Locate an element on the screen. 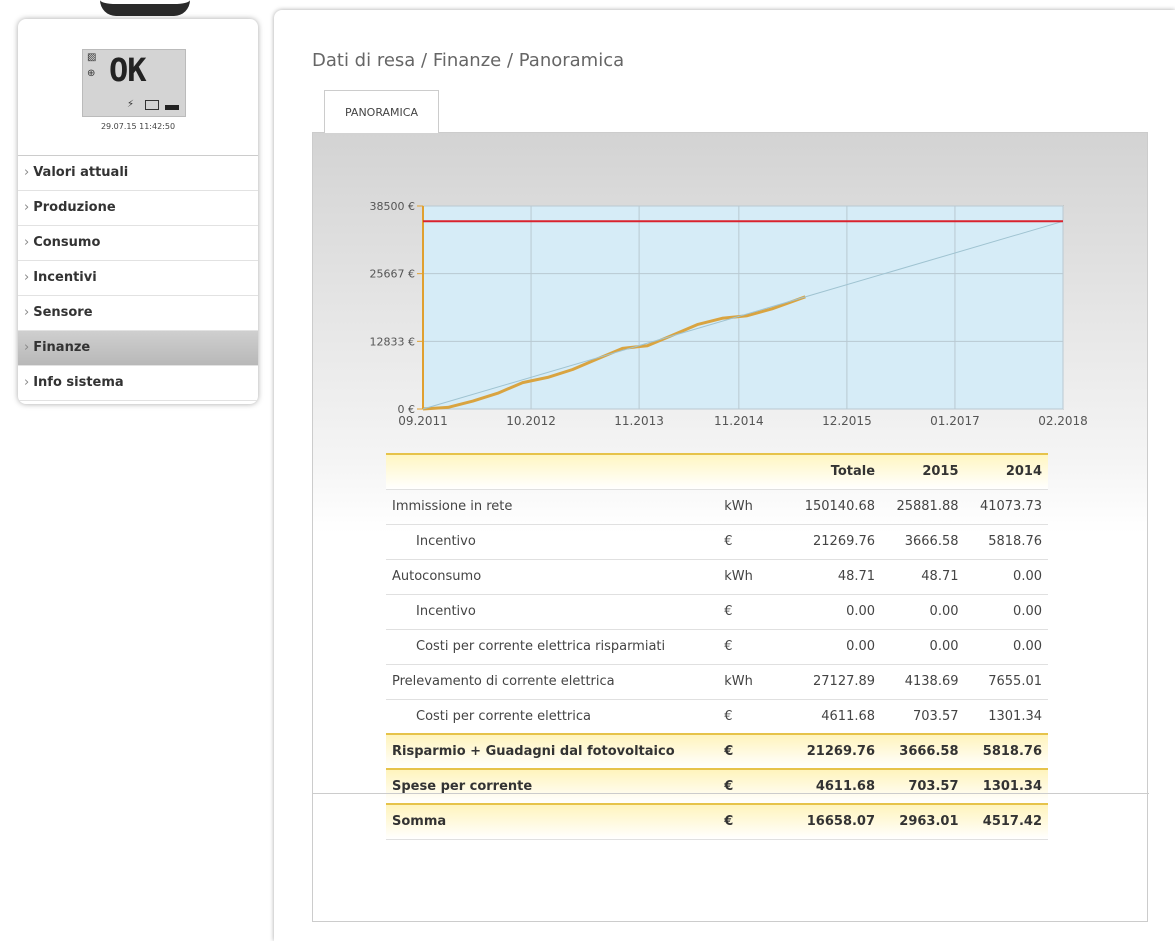  cell-label: Somma is located at coordinates (552, 821).